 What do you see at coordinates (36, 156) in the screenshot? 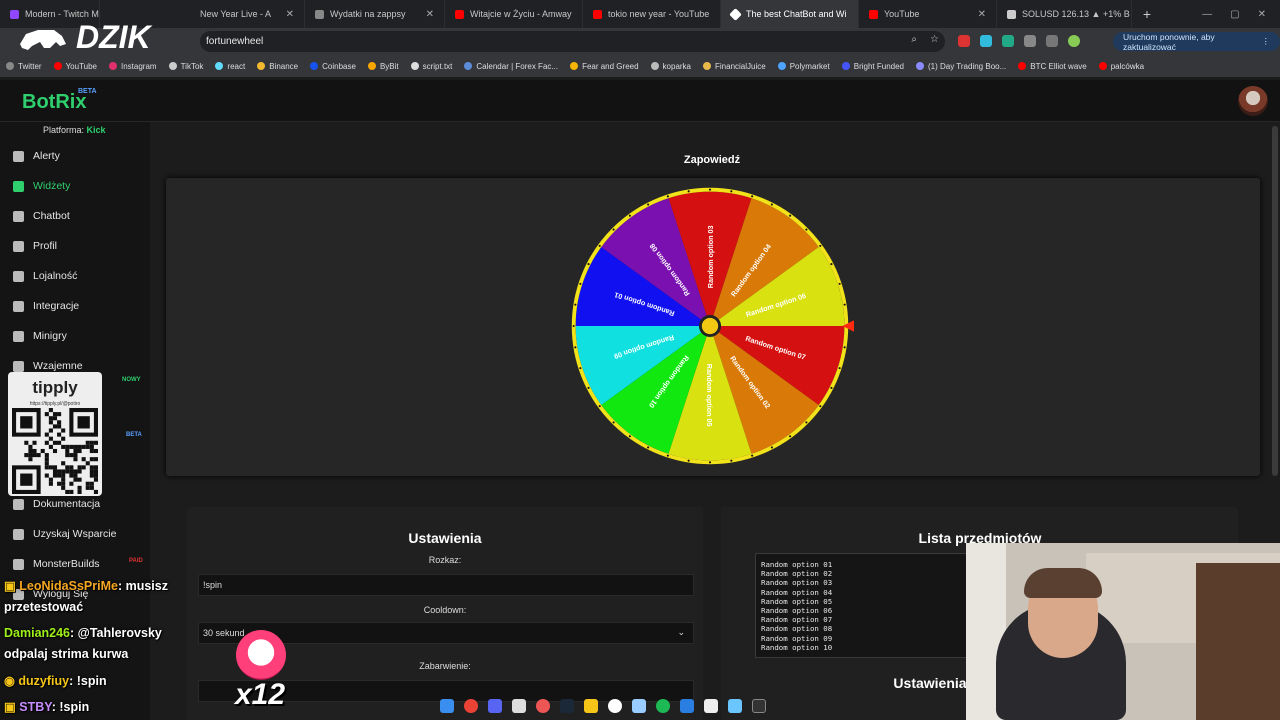
I see `sidebar-item-0: Alerty` at bounding box center [36, 156].